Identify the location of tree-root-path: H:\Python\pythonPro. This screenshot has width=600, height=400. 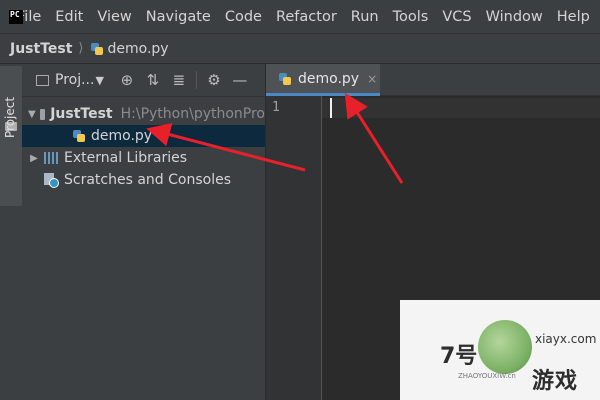
(192, 114).